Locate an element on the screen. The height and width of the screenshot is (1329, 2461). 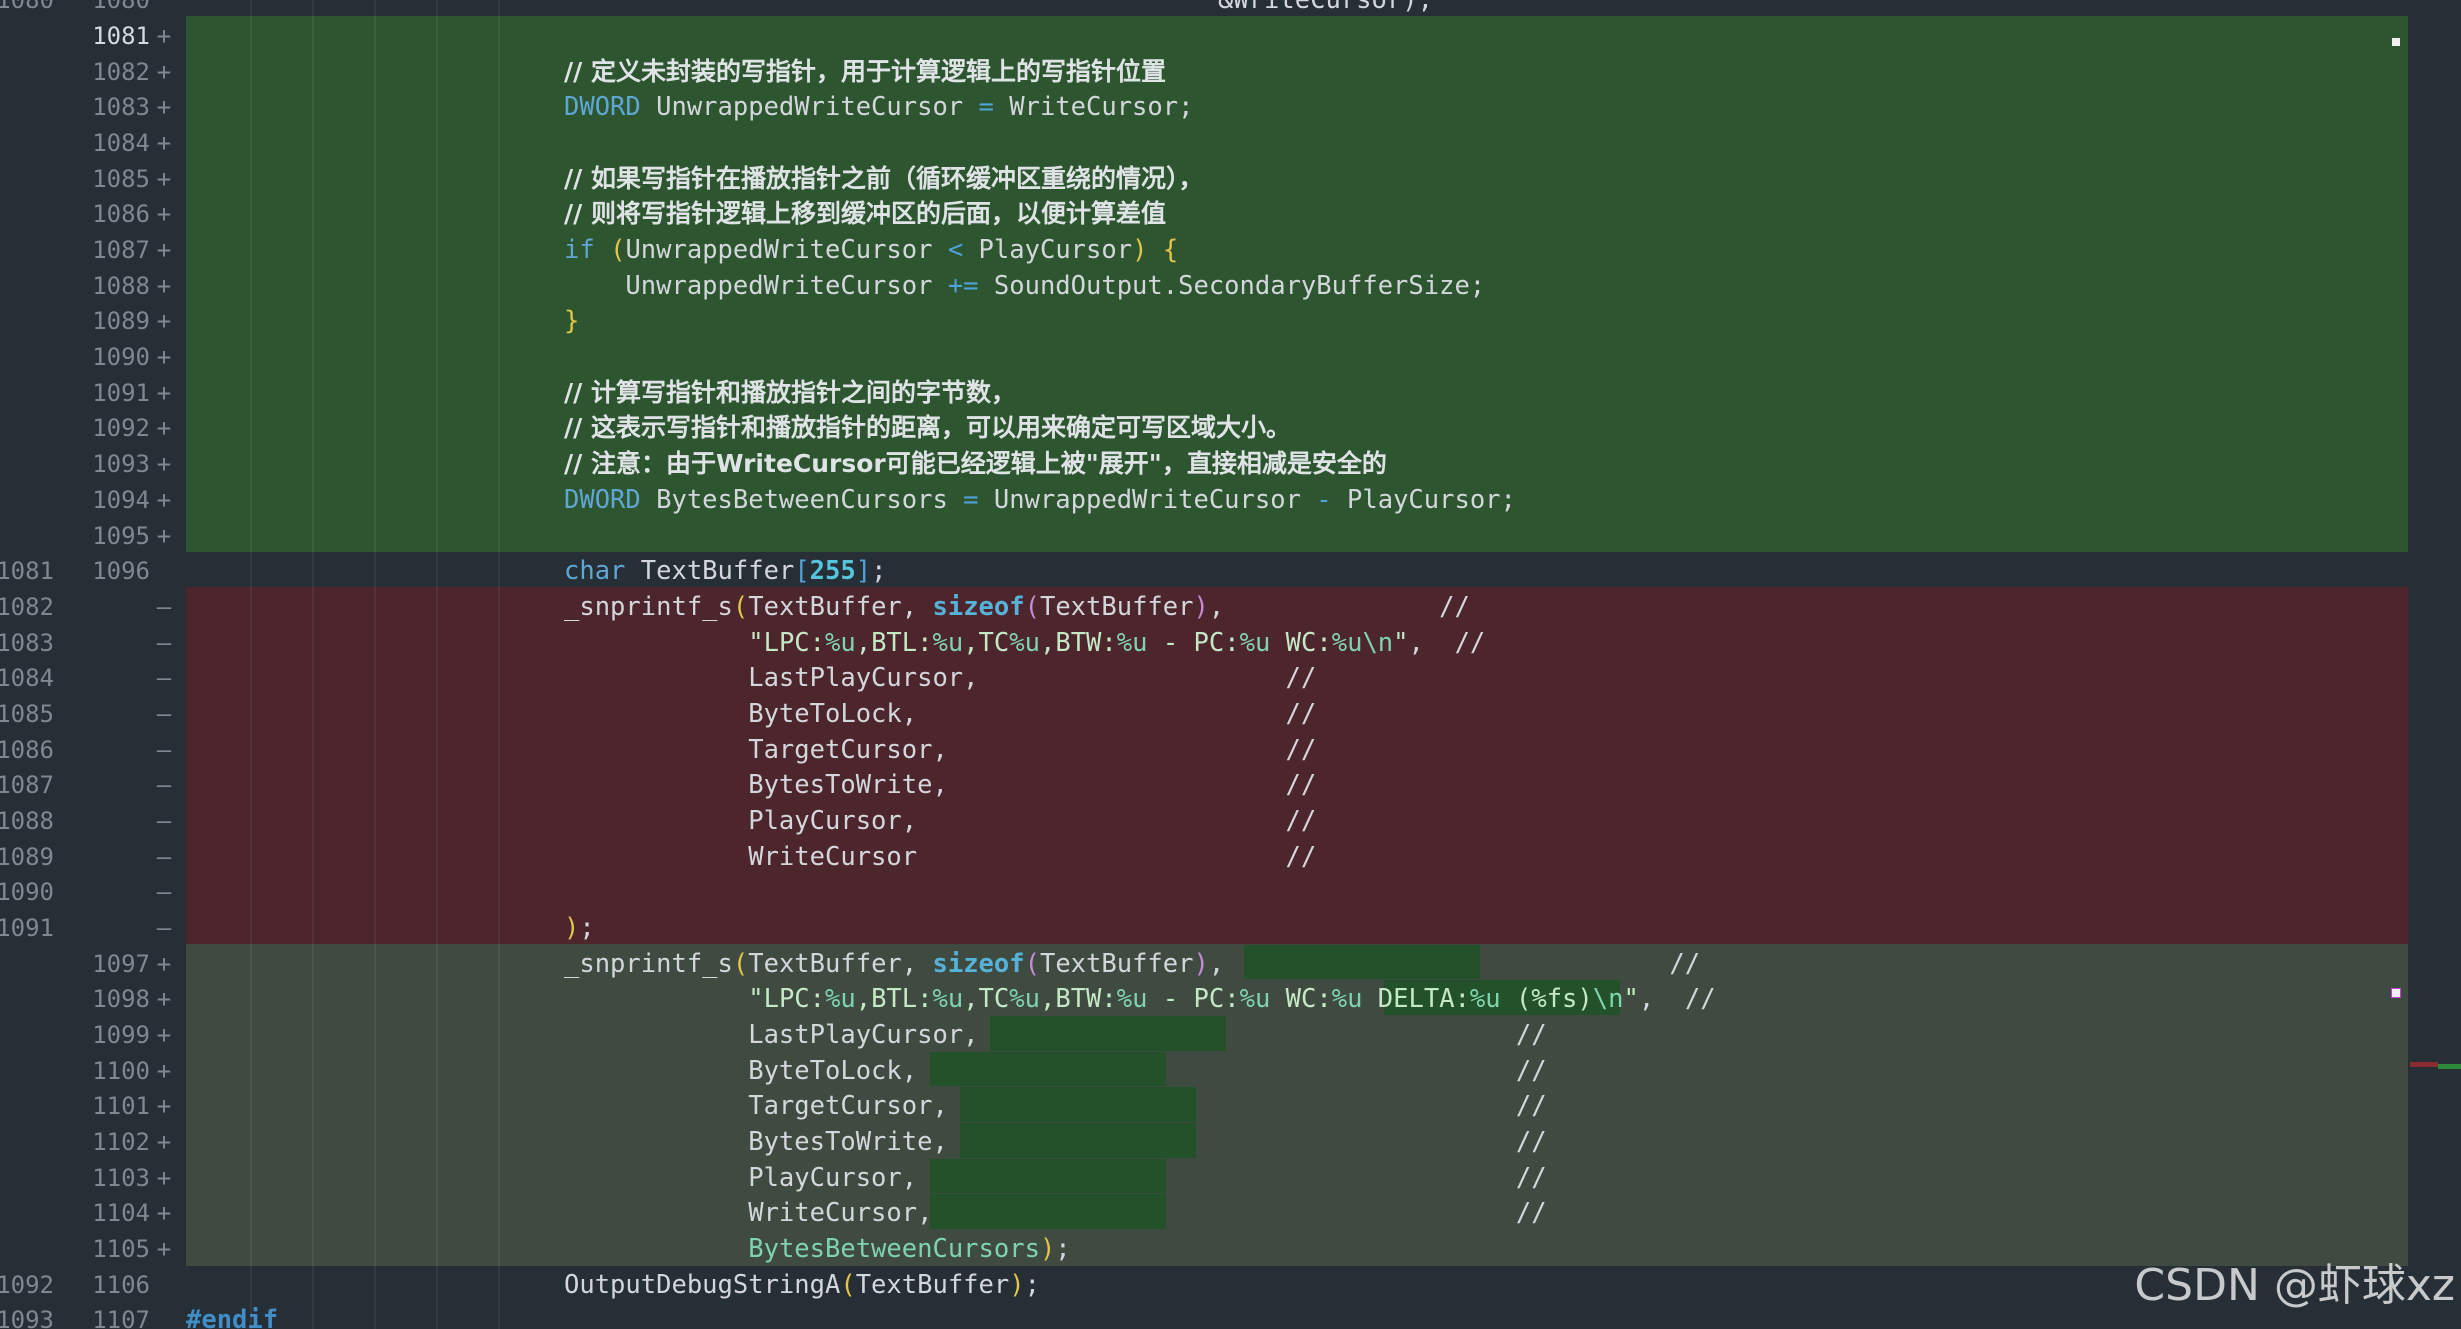
code-comment: // 计算写指针和播放指针之间的字节数， is located at coordinates (790, 392).